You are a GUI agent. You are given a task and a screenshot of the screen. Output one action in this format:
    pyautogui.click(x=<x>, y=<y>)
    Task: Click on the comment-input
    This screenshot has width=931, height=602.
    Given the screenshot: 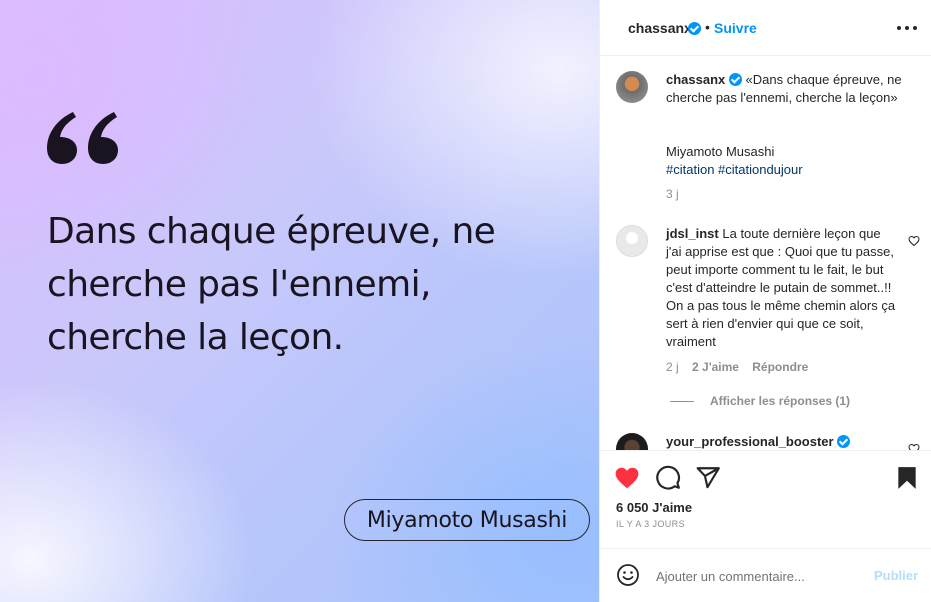 What is the action you would take?
    pyautogui.click(x=756, y=576)
    